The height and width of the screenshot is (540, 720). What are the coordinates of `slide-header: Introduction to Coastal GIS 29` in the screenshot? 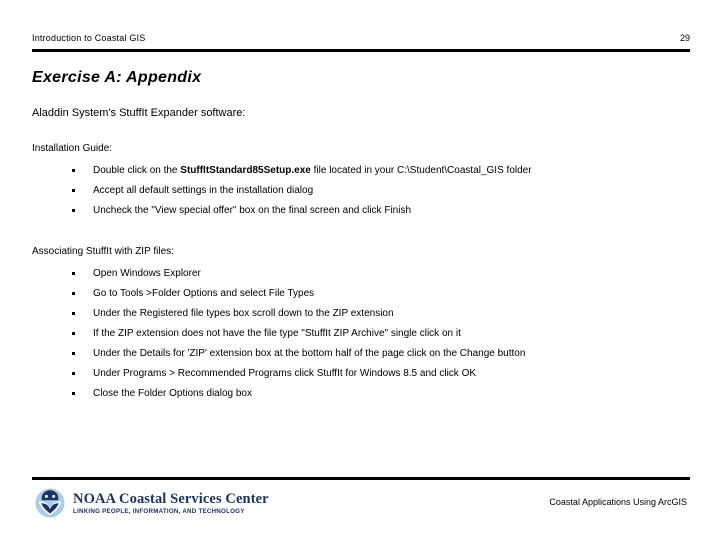 It's located at (361, 38).